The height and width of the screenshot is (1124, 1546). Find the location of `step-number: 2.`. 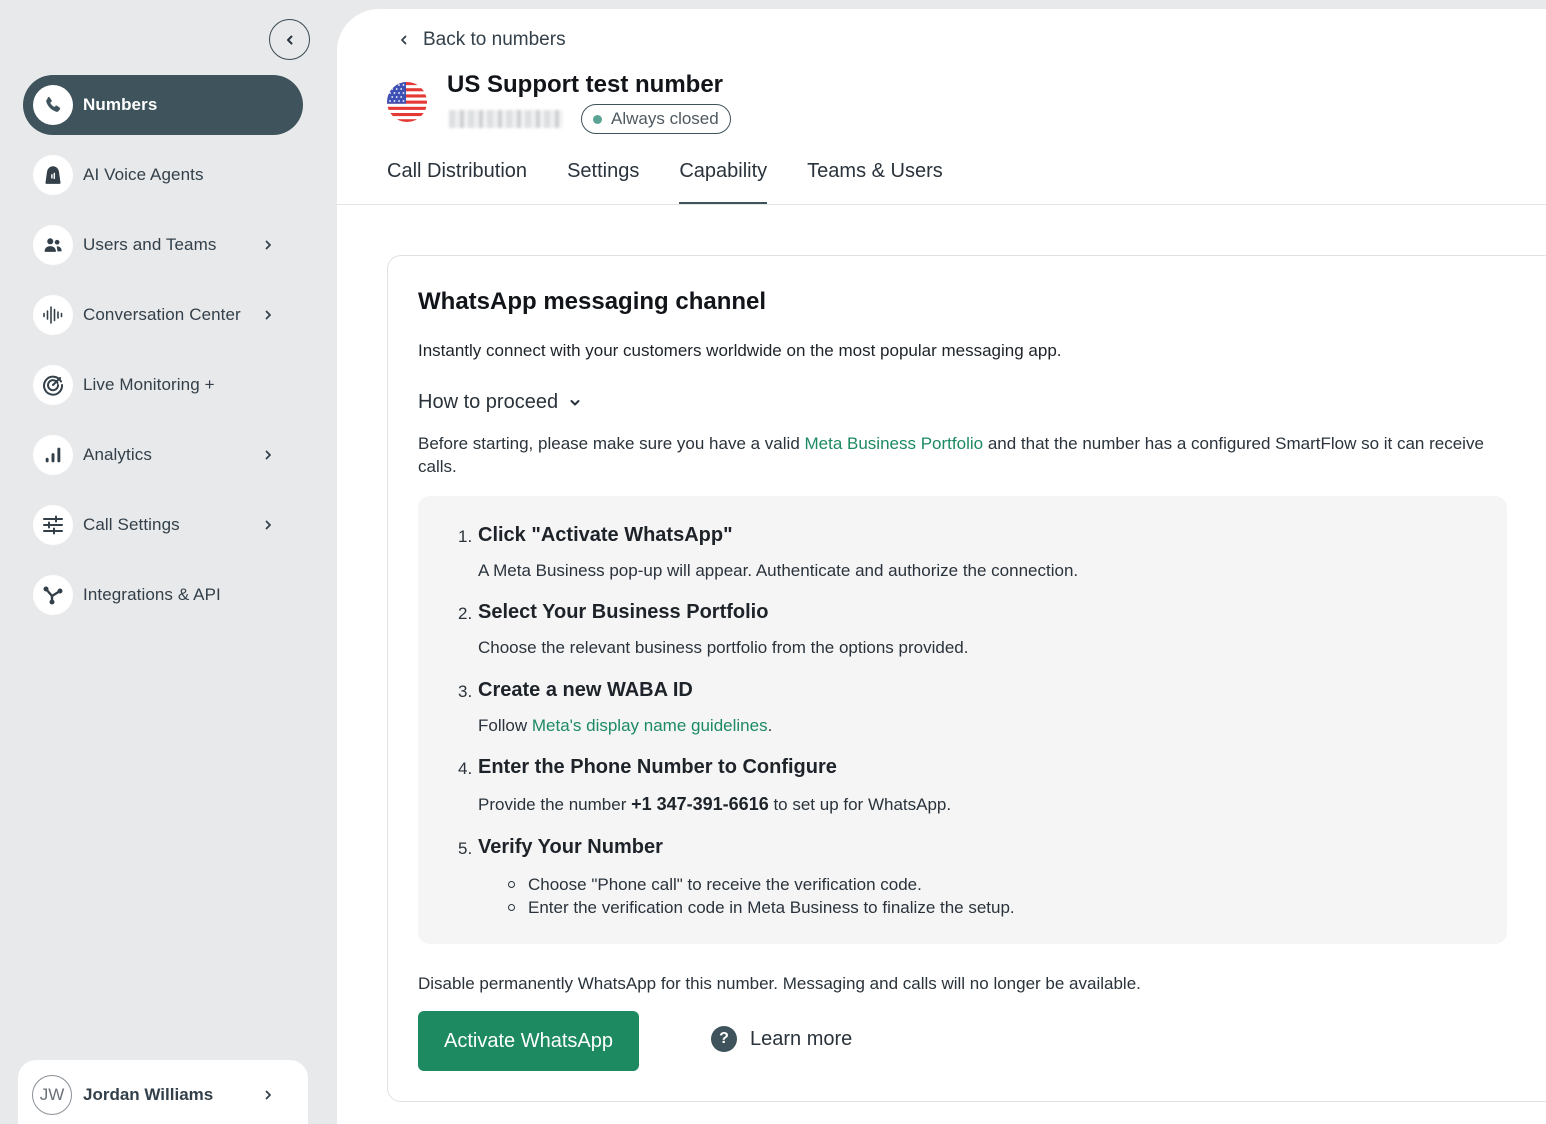

step-number: 2. is located at coordinates (465, 613).